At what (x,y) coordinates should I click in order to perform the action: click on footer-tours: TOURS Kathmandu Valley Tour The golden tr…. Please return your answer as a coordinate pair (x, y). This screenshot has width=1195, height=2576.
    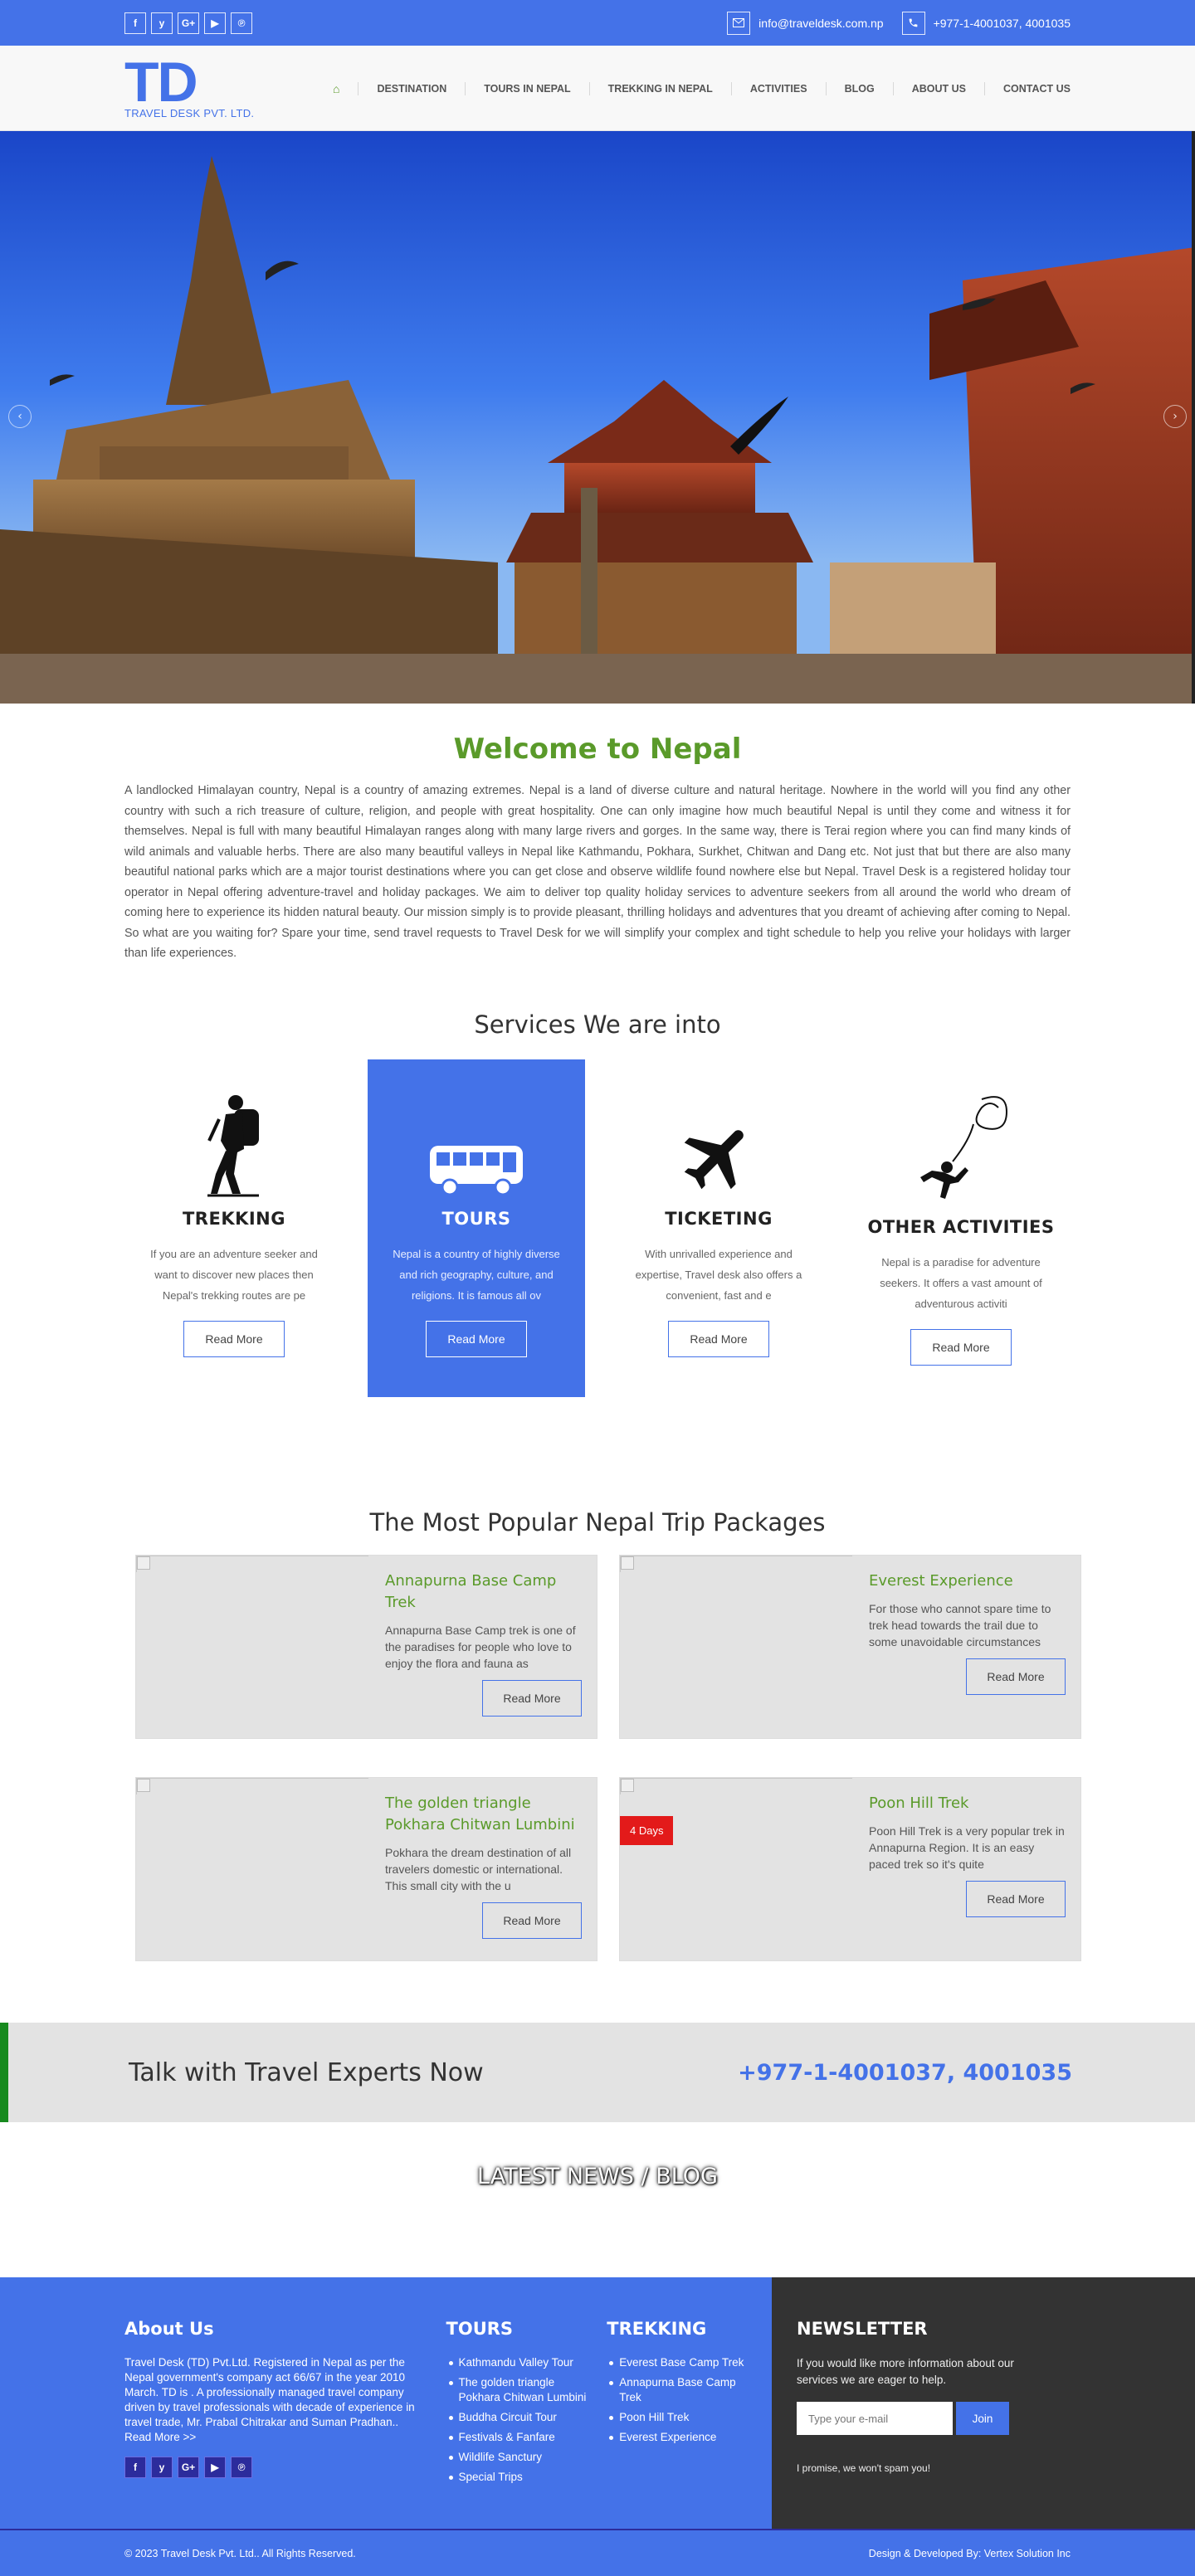
    Looking at the image, I should click on (526, 2424).